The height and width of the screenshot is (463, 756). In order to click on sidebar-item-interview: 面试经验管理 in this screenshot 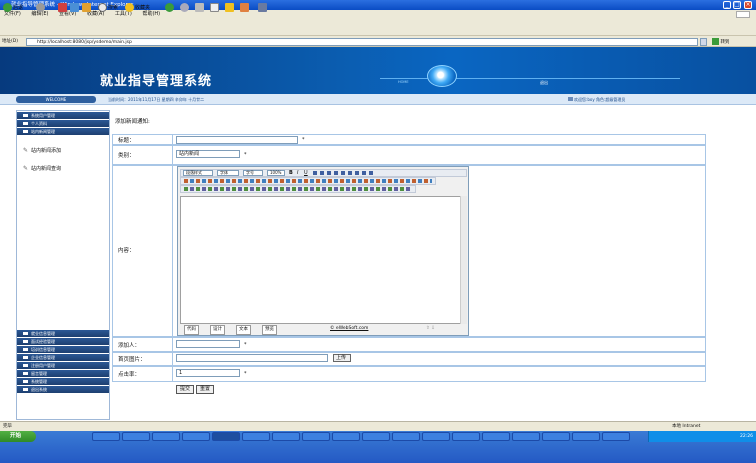, I will do `click(63, 341)`.